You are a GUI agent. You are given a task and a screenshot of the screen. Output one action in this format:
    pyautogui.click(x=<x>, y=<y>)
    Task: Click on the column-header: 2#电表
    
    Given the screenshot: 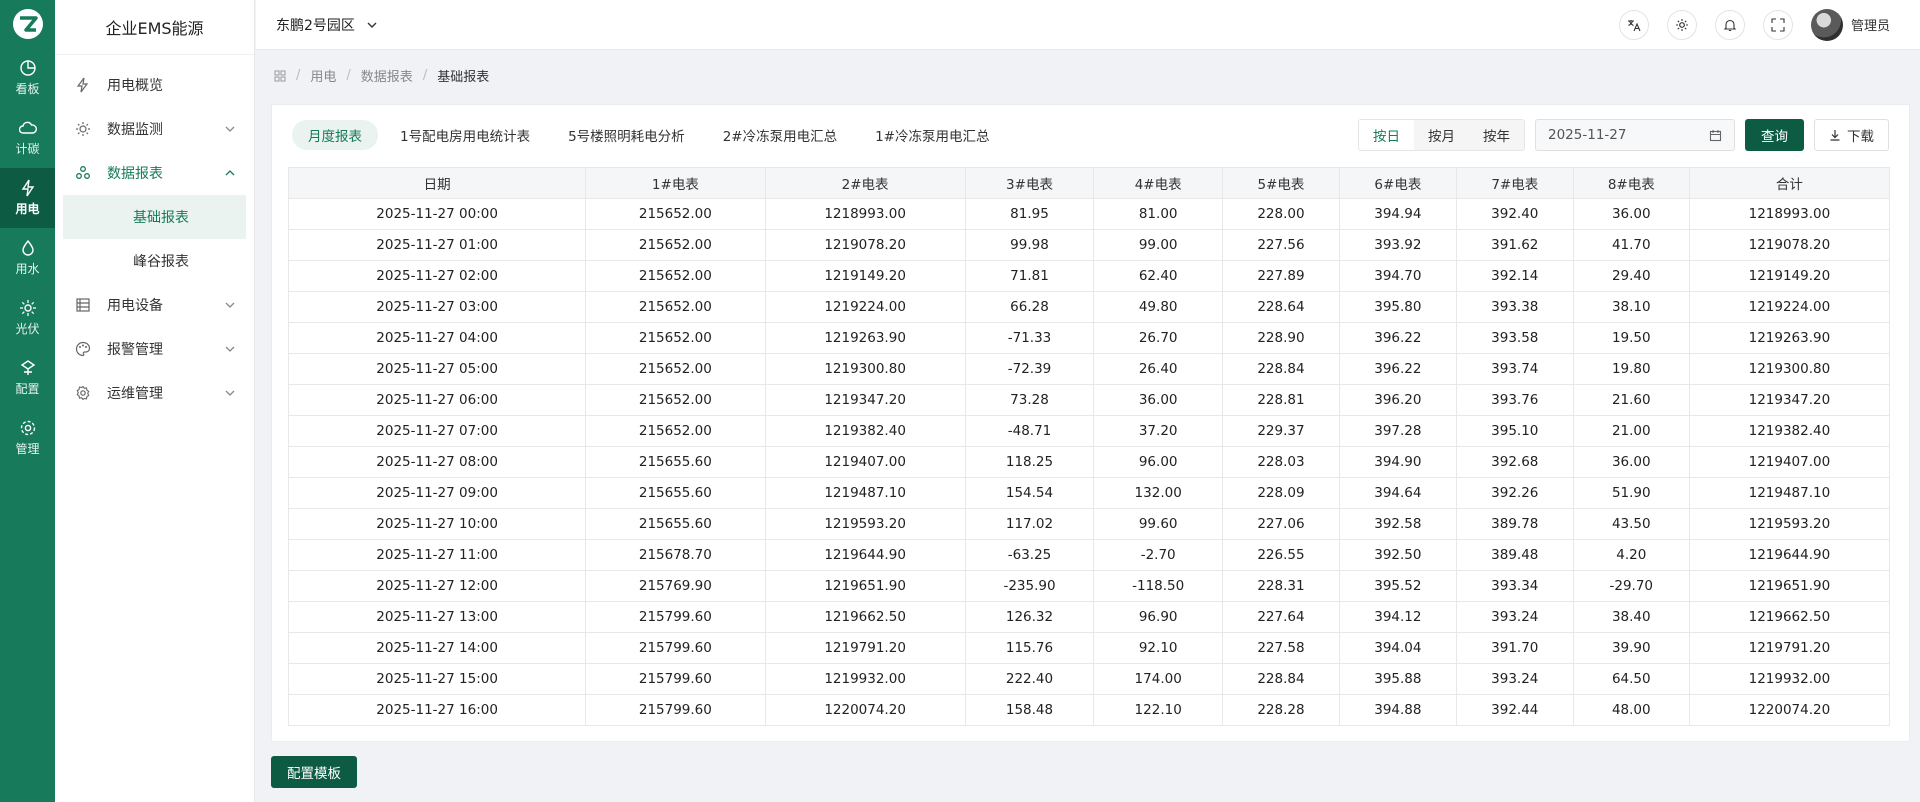 What is the action you would take?
    pyautogui.click(x=865, y=183)
    